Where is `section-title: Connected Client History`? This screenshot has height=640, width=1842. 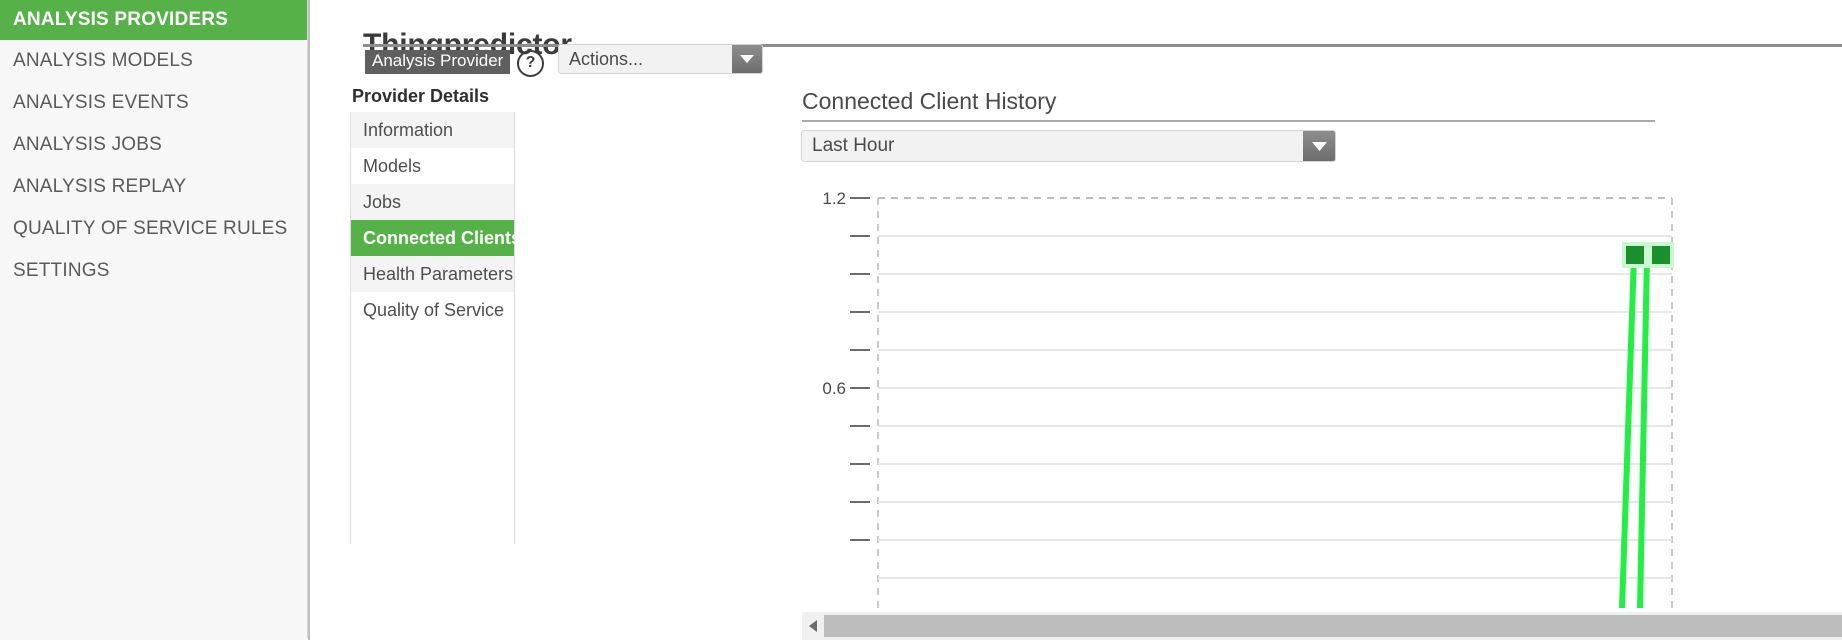 section-title: Connected Client History is located at coordinates (929, 101).